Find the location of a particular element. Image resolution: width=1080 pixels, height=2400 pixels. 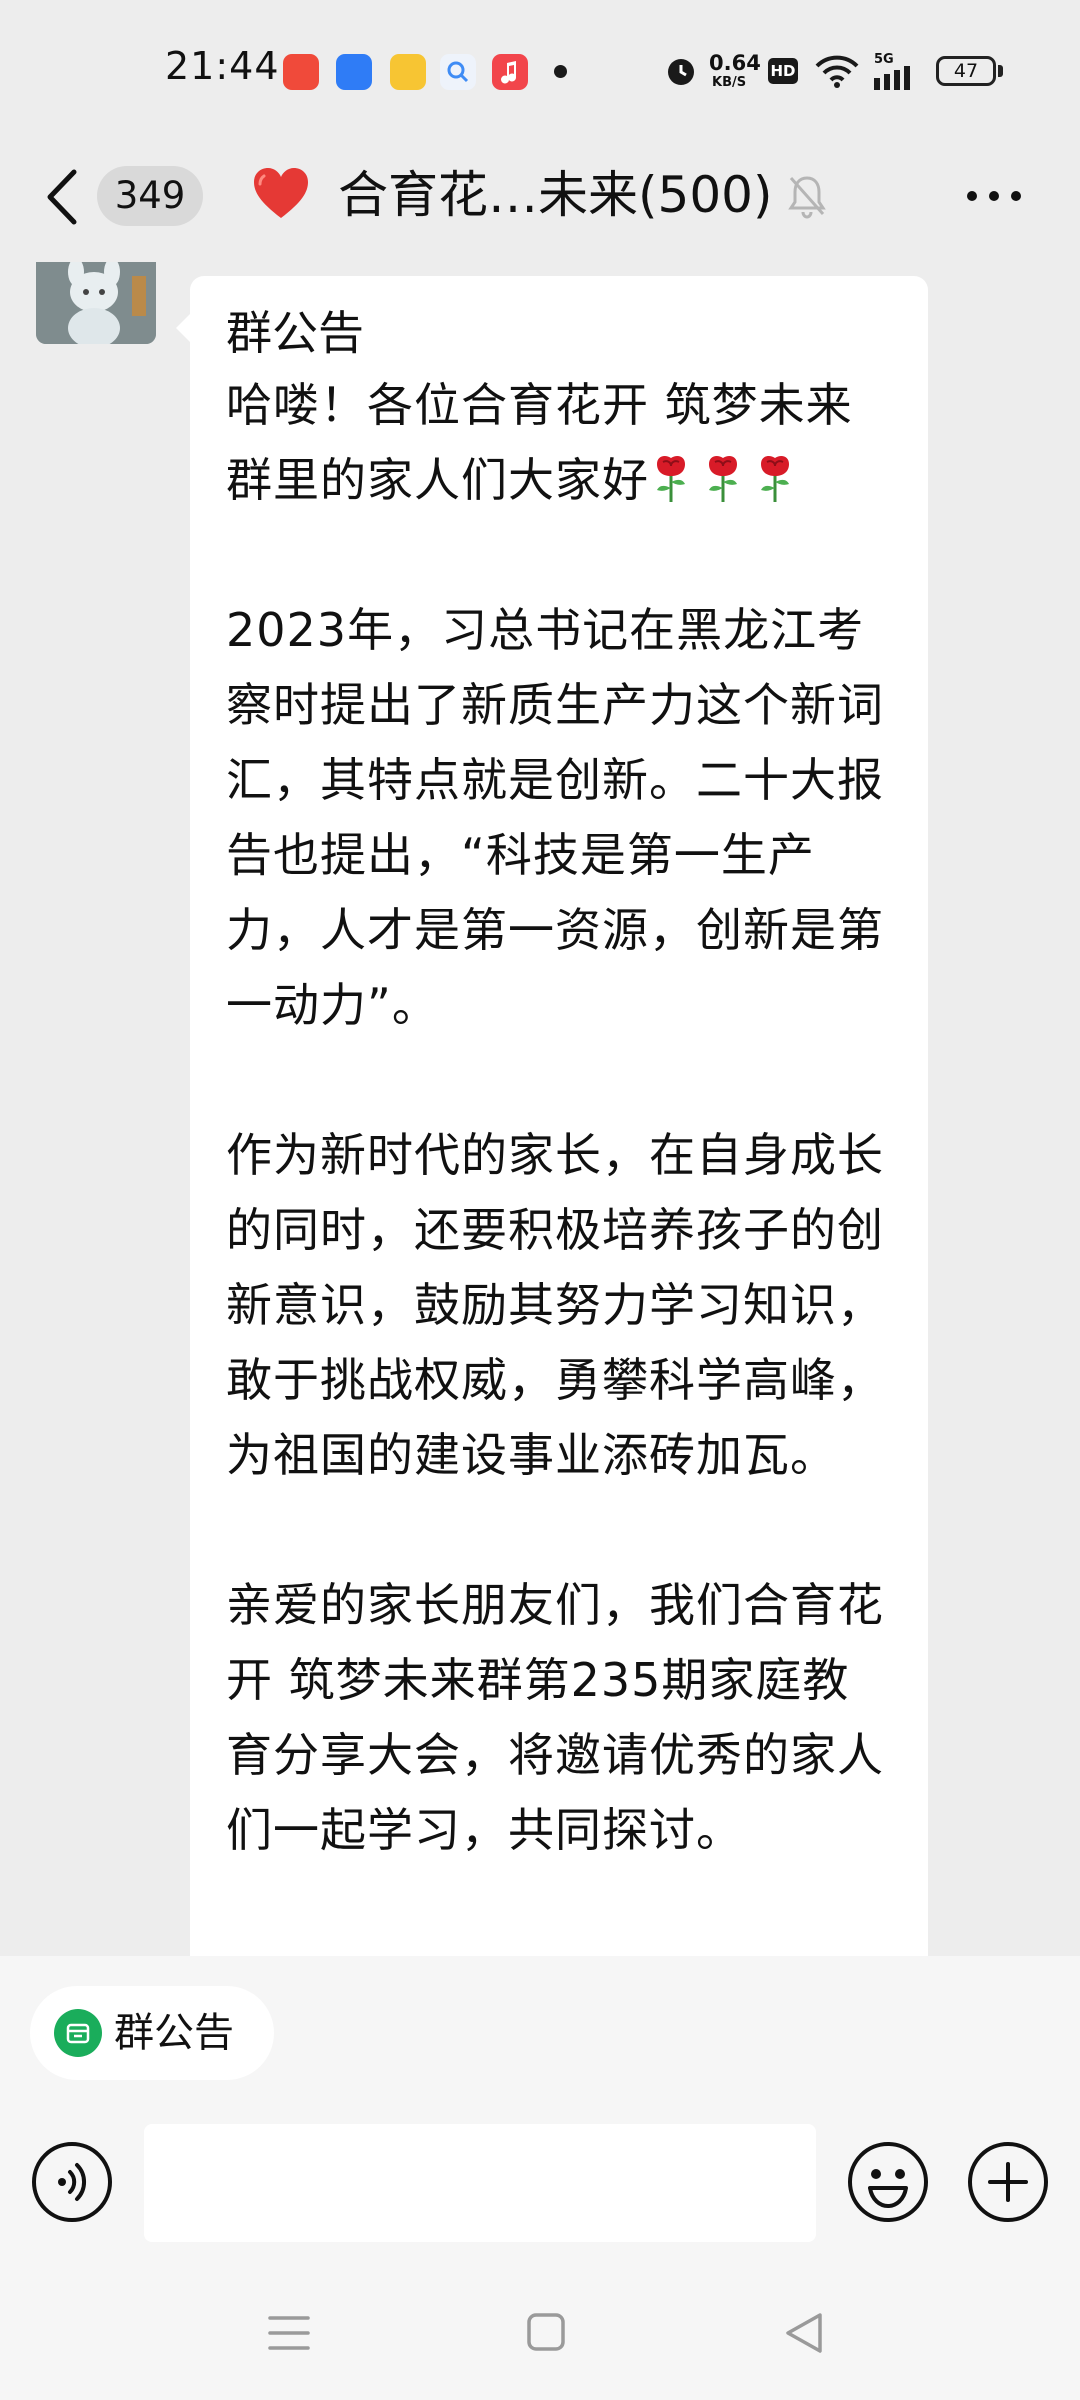

plus-icon is located at coordinates (1008, 2182).